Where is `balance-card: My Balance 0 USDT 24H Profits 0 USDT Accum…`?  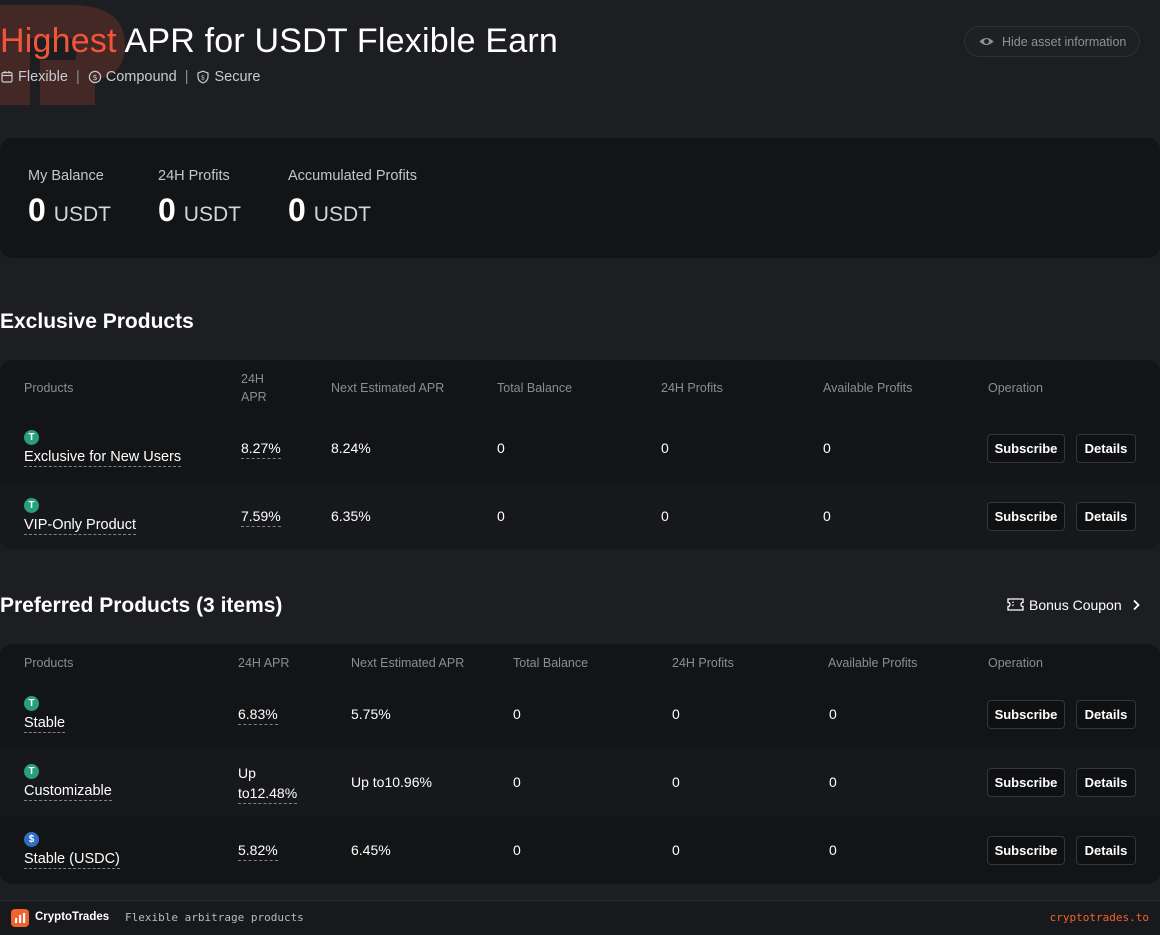
balance-card: My Balance 0 USDT 24H Profits 0 USDT Accum… is located at coordinates (580, 198).